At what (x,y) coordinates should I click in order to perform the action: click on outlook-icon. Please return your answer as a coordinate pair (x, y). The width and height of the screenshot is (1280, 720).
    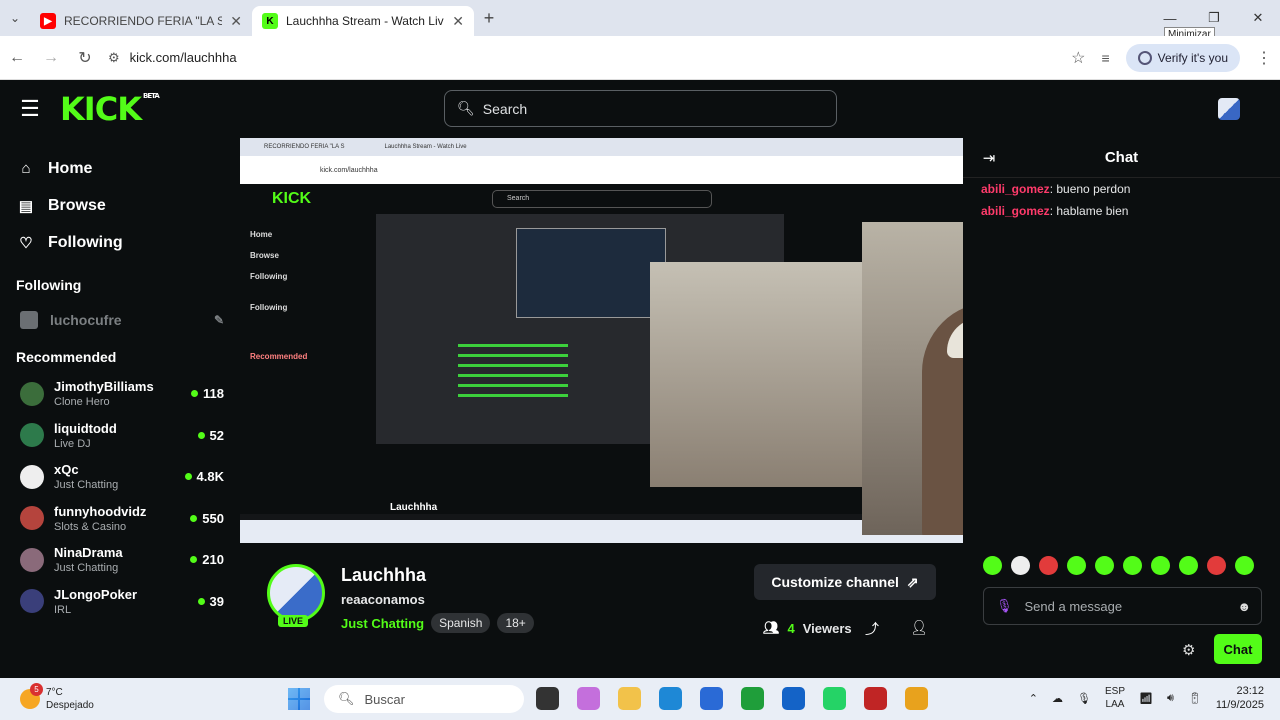
    Looking at the image, I should click on (793, 698).